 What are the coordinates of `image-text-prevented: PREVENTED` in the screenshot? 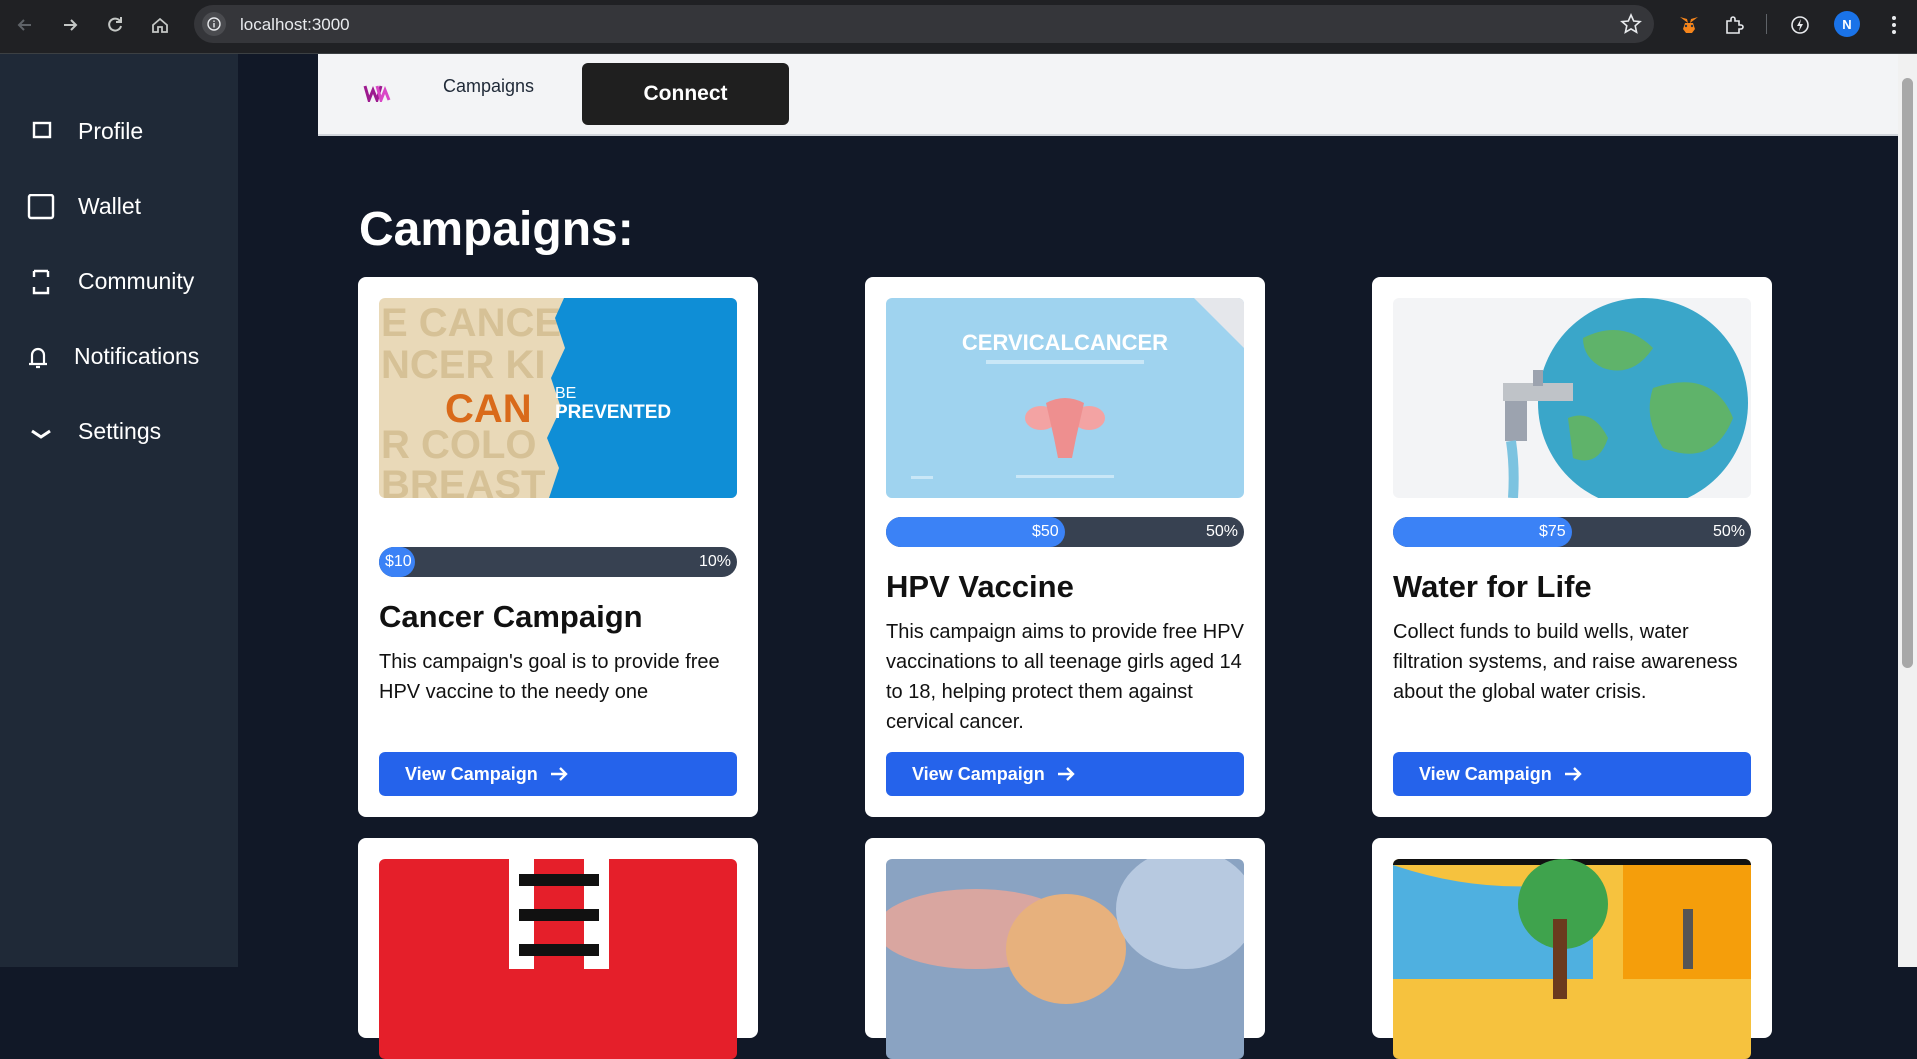 It's located at (613, 412).